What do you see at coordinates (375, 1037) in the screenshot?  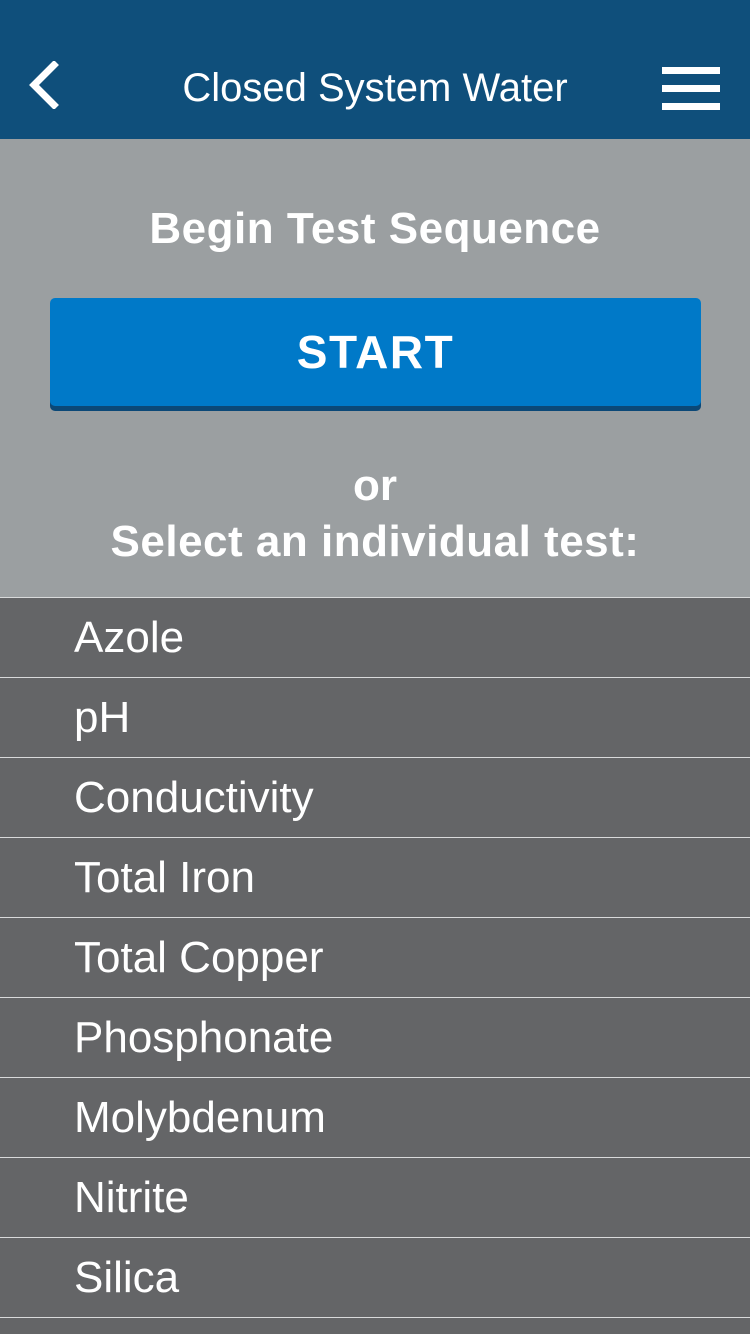 I see `test-item-phosphonate: Phosphonate` at bounding box center [375, 1037].